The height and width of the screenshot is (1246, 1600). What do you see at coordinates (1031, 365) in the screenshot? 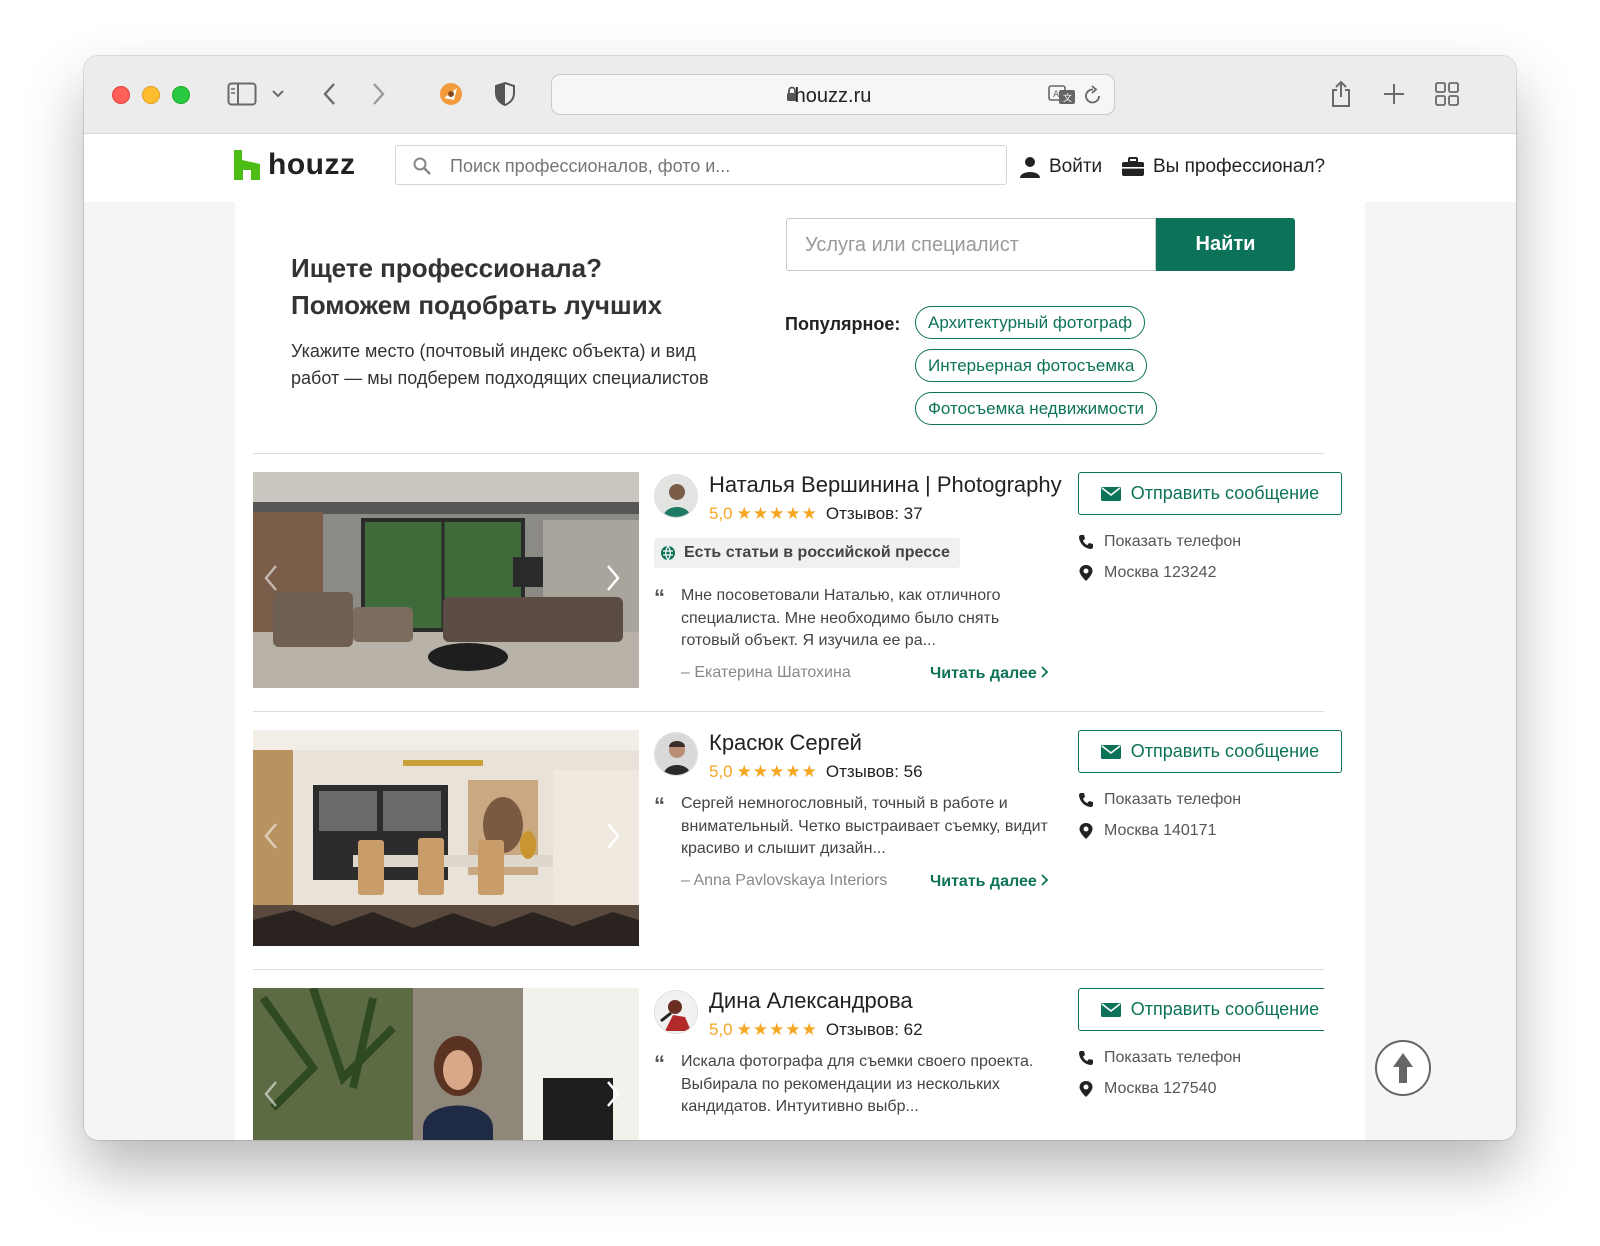
I see `popular-chip: Интерьерная фотосъемка` at bounding box center [1031, 365].